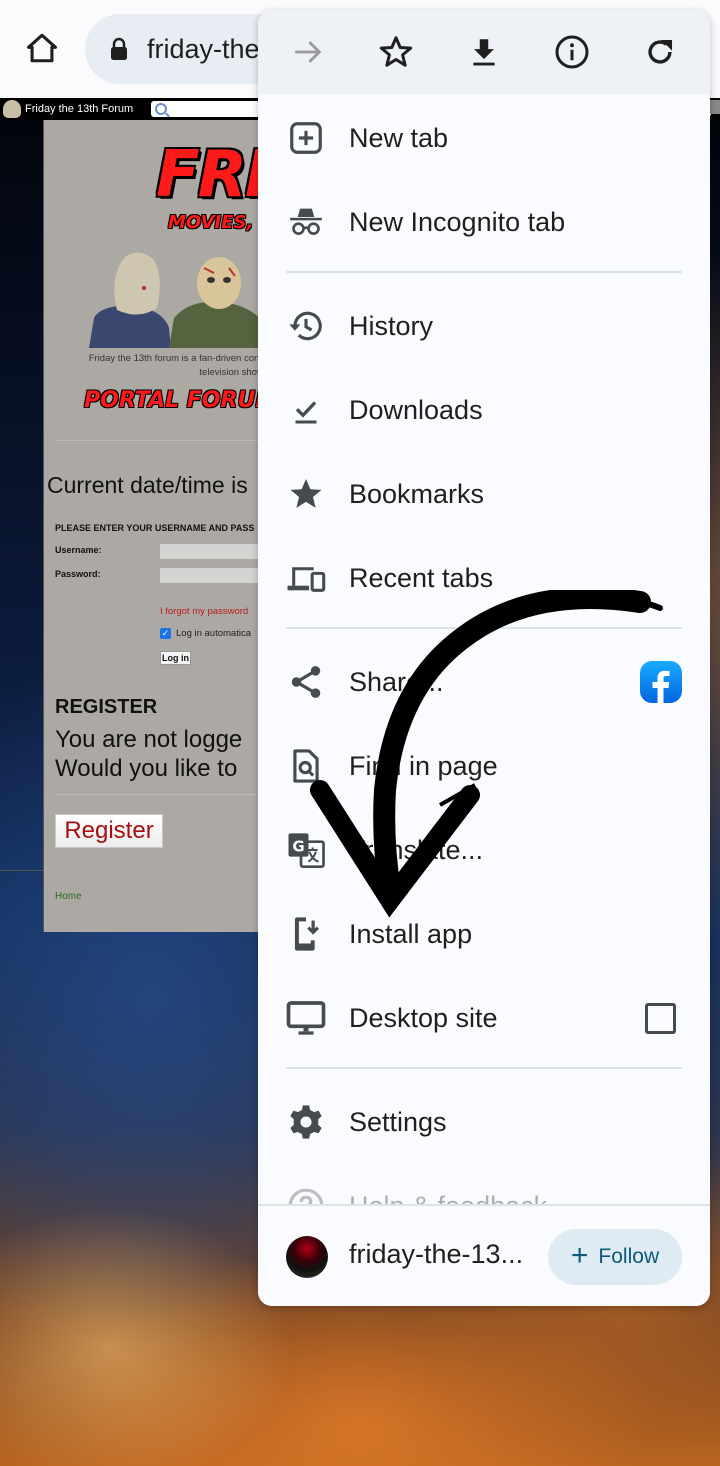 The width and height of the screenshot is (720, 1466). Describe the element at coordinates (457, 221) in the screenshot. I see `menu-item-label: New Incognito tab` at that location.